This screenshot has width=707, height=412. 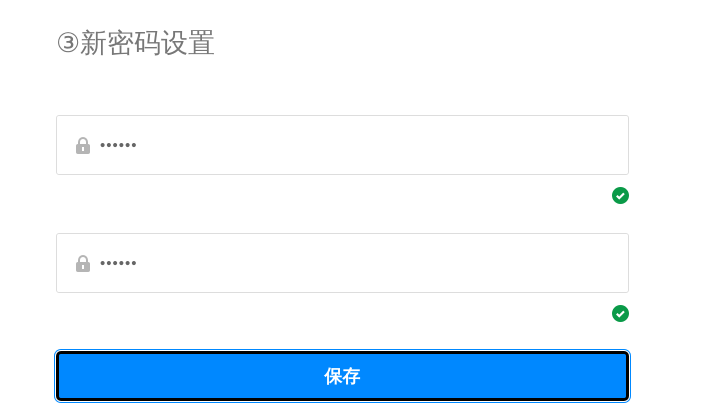 What do you see at coordinates (136, 44) in the screenshot?
I see `page-title: ③新密码设置` at bounding box center [136, 44].